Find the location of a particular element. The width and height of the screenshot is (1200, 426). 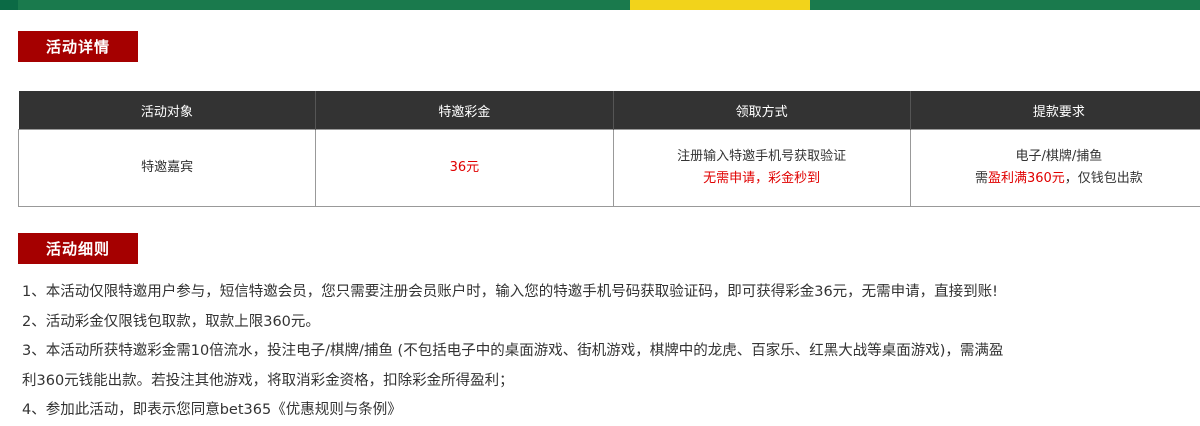

header-method: 领取方式 is located at coordinates (762, 110).